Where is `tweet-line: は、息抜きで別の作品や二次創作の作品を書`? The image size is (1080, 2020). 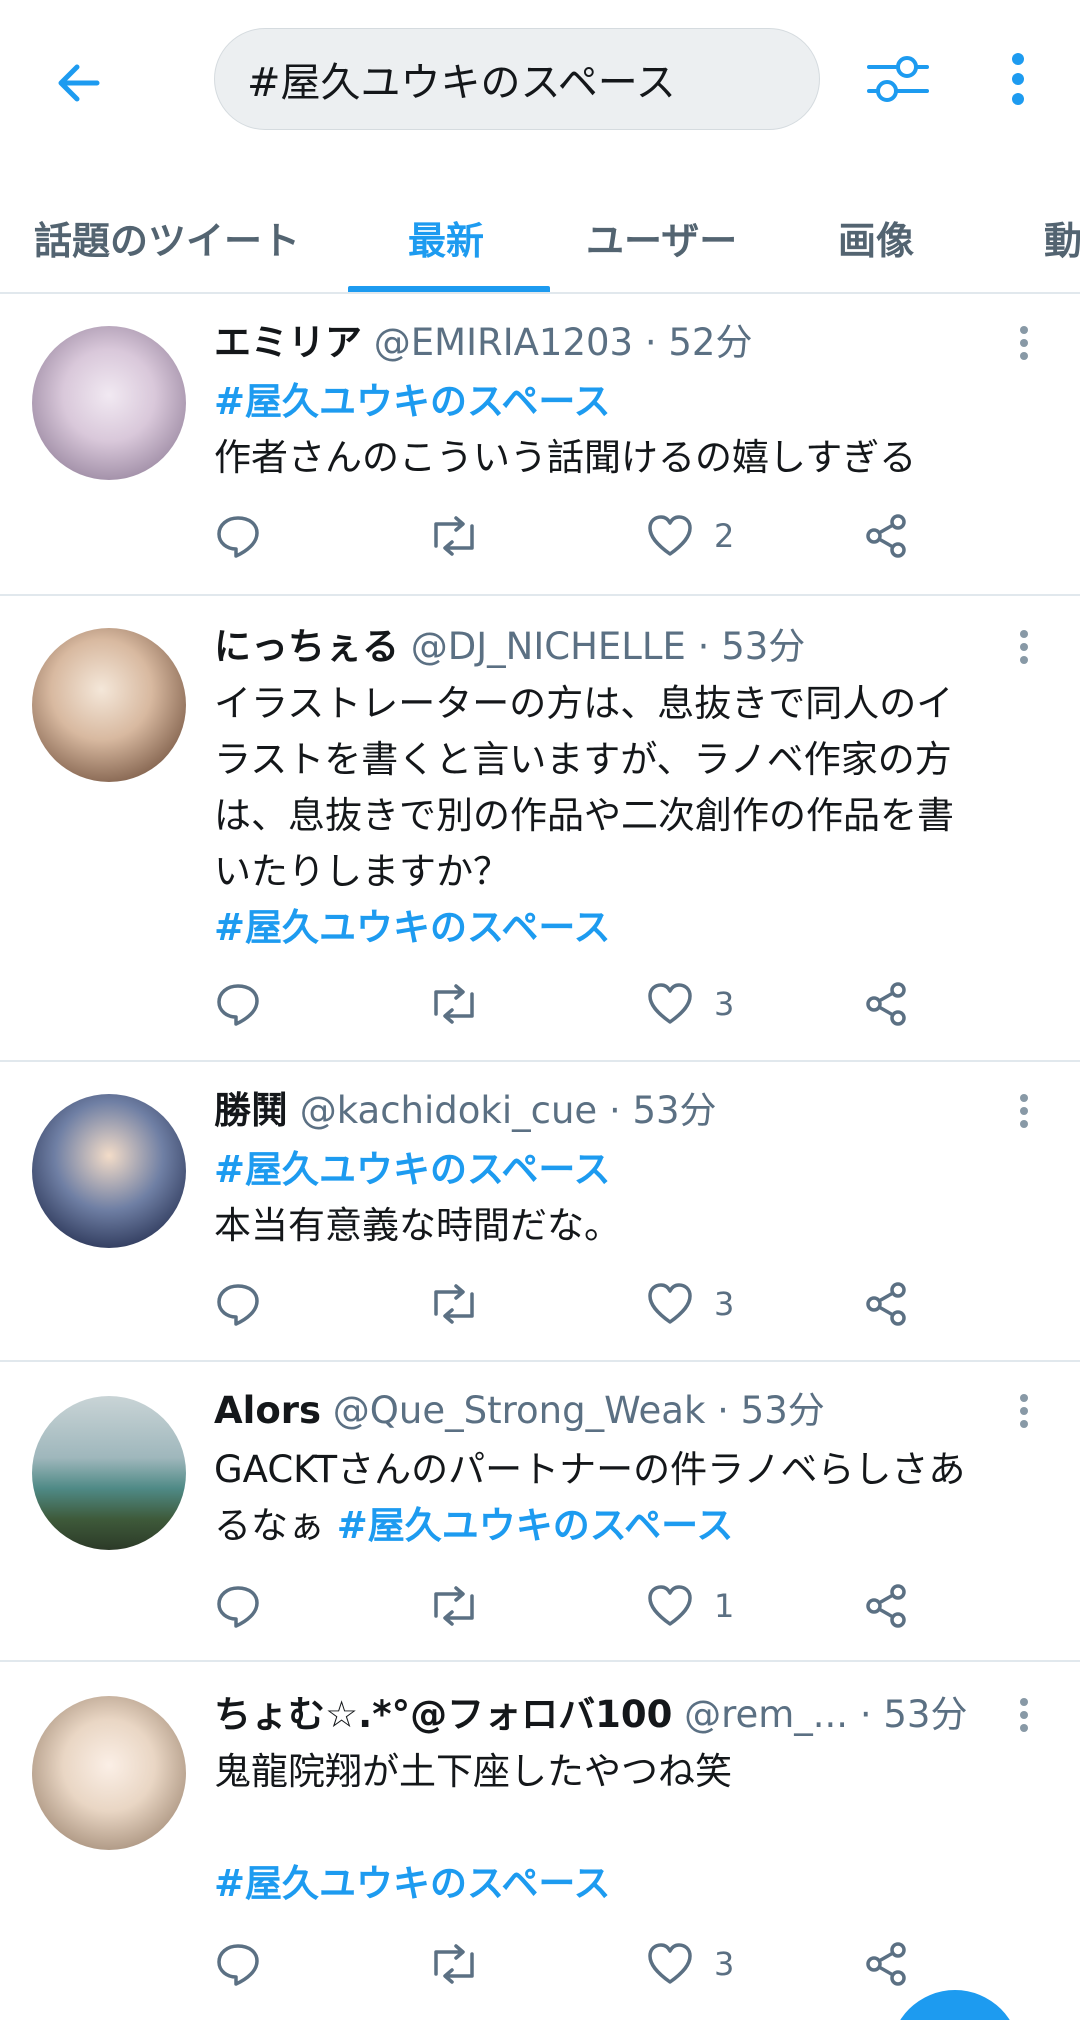 tweet-line: は、息抜きで別の作品や二次創作の作品を書 is located at coordinates (584, 815).